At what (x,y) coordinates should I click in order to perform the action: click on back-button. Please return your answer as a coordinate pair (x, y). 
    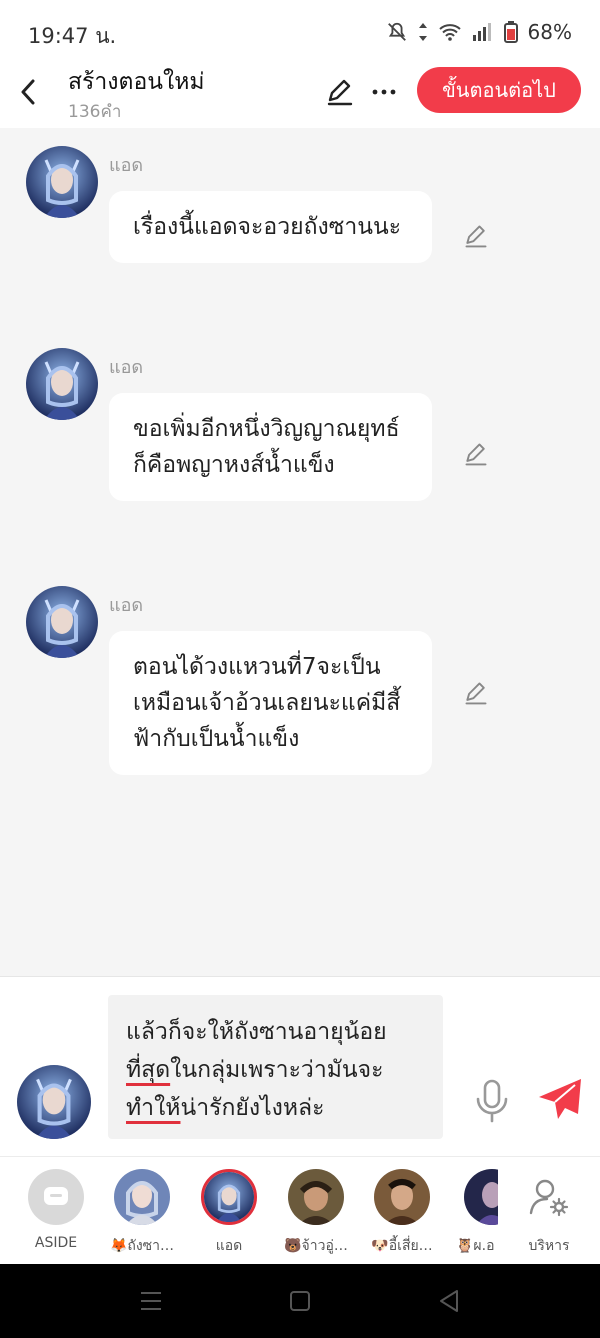
    Looking at the image, I should click on (28, 92).